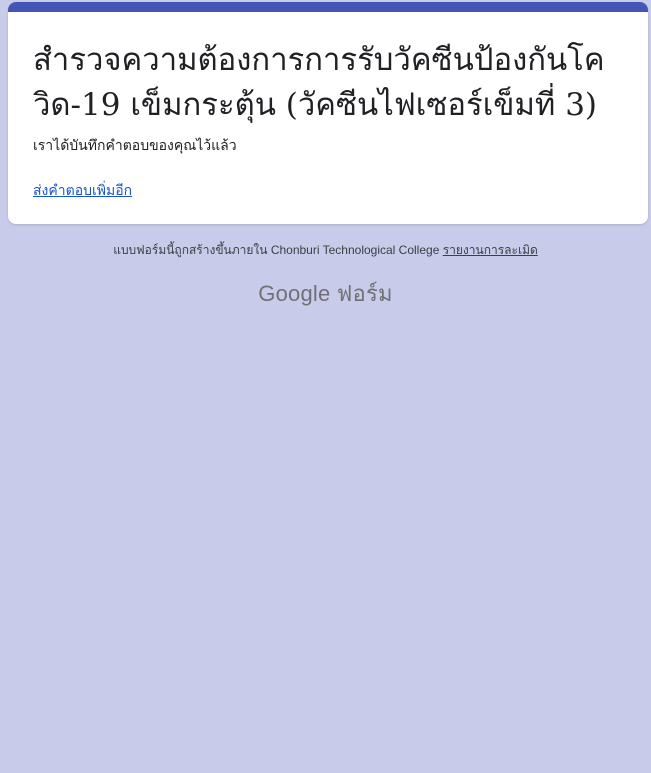 Image resolution: width=651 pixels, height=773 pixels. I want to click on google-forms-logo: Google ฟอร์ม, so click(325, 293).